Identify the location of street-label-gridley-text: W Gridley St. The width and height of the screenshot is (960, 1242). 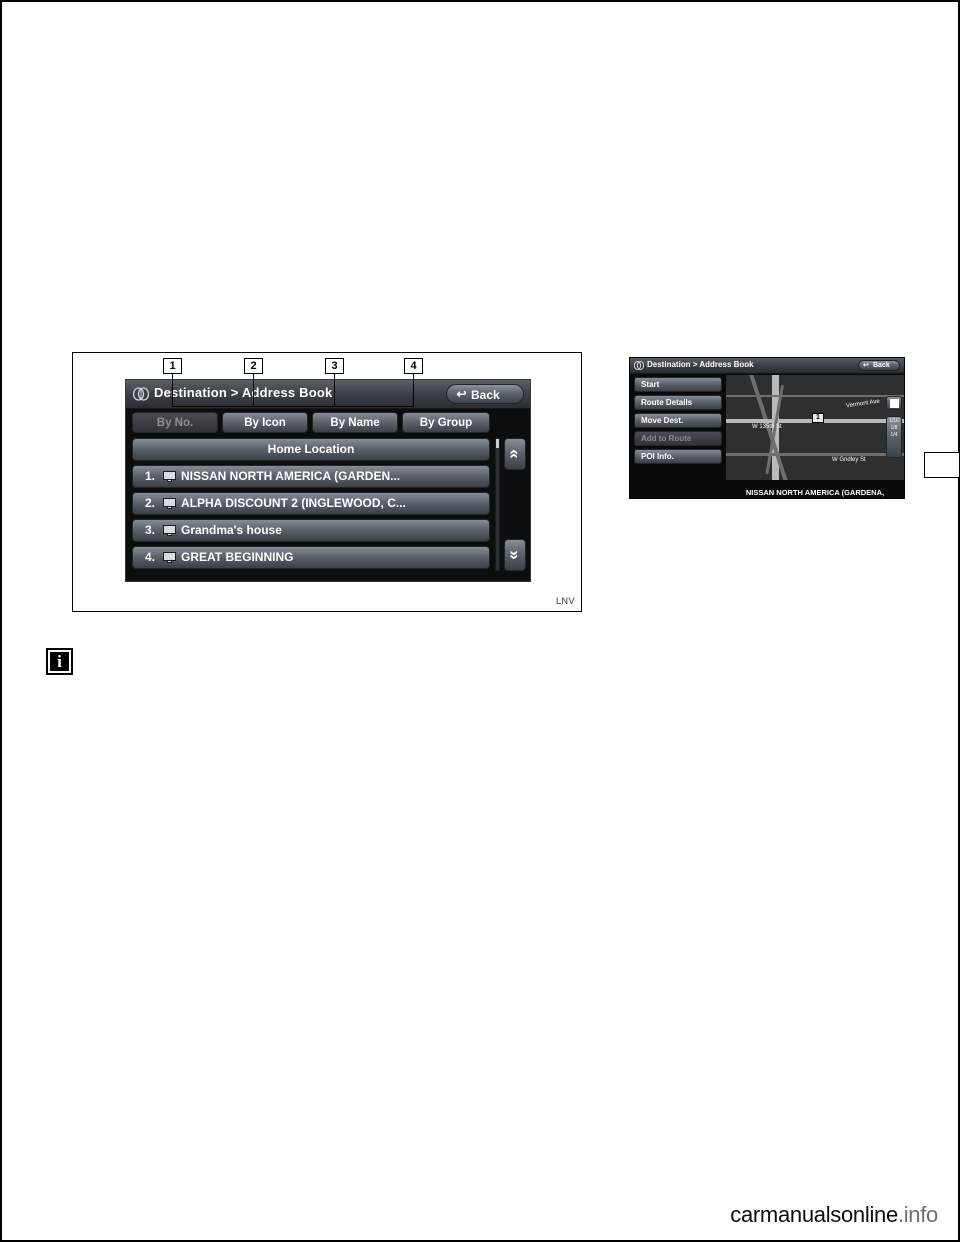
(849, 460).